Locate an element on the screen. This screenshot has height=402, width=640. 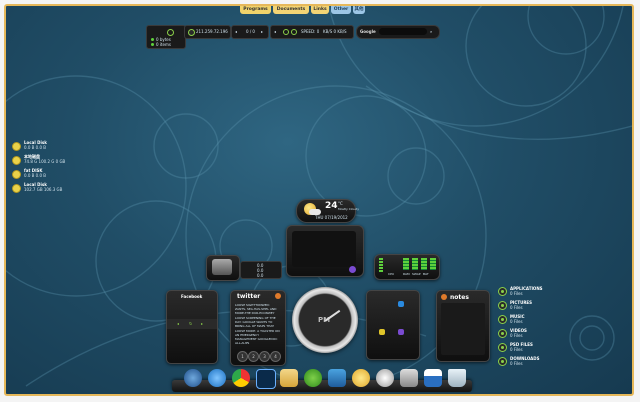
tab-other-cn: 其他 is located at coordinates (359, 10).